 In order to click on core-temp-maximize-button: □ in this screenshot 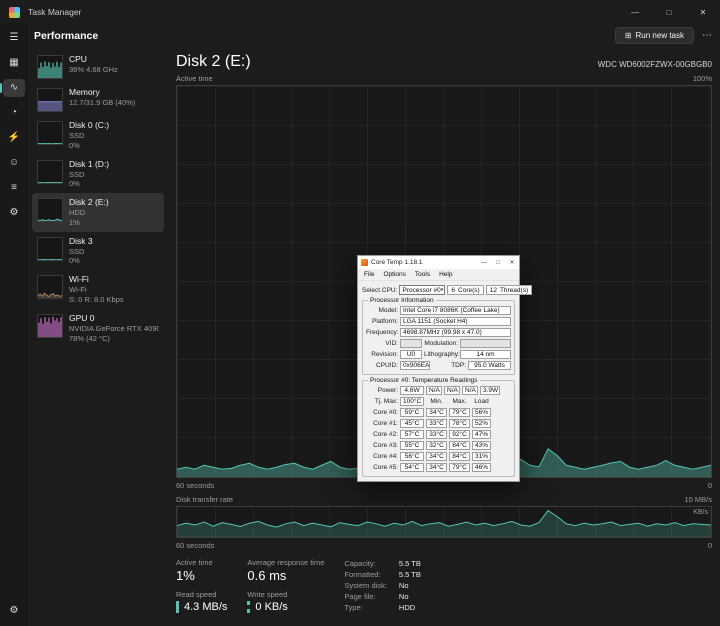, I will do `click(498, 262)`.